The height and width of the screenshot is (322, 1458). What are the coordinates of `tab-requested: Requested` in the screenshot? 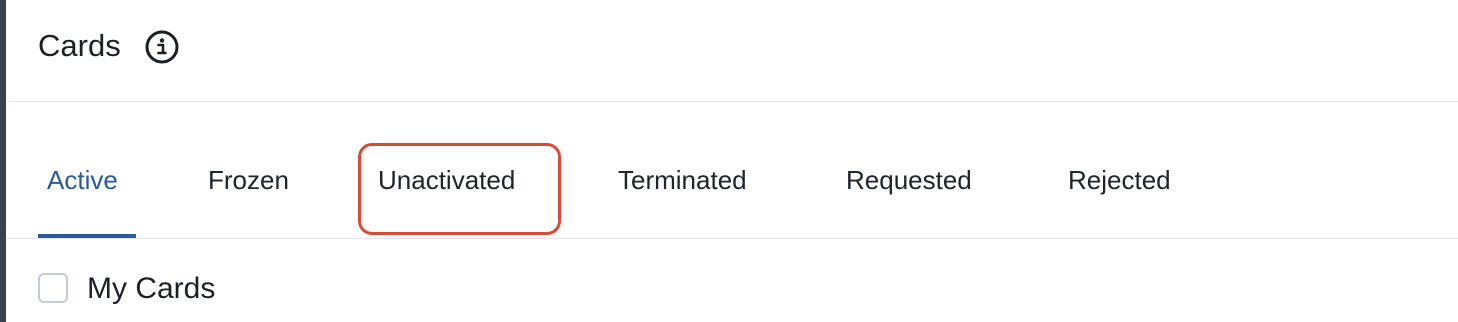 It's located at (909, 180).